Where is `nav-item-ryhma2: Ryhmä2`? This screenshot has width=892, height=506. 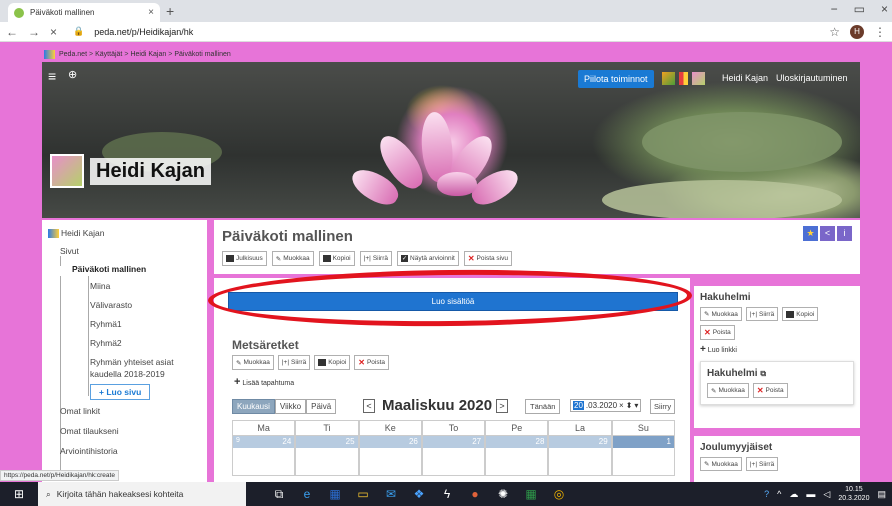
nav-item-ryhma2: Ryhmä2 is located at coordinates (106, 343).